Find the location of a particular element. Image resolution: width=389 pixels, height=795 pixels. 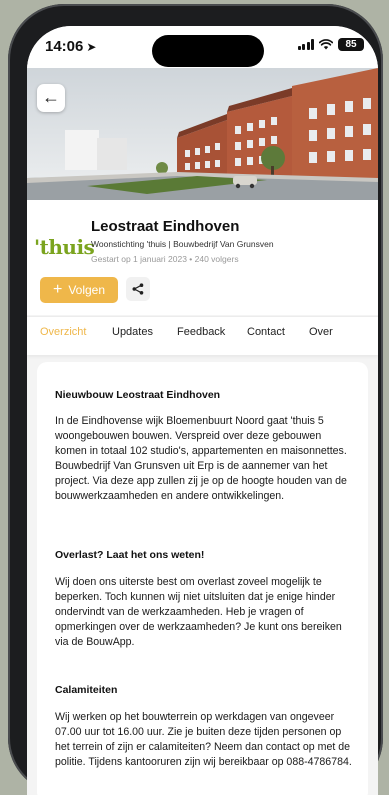

tab-bar: Overzicht Updates Feedback Contact Over is located at coordinates (202, 335).